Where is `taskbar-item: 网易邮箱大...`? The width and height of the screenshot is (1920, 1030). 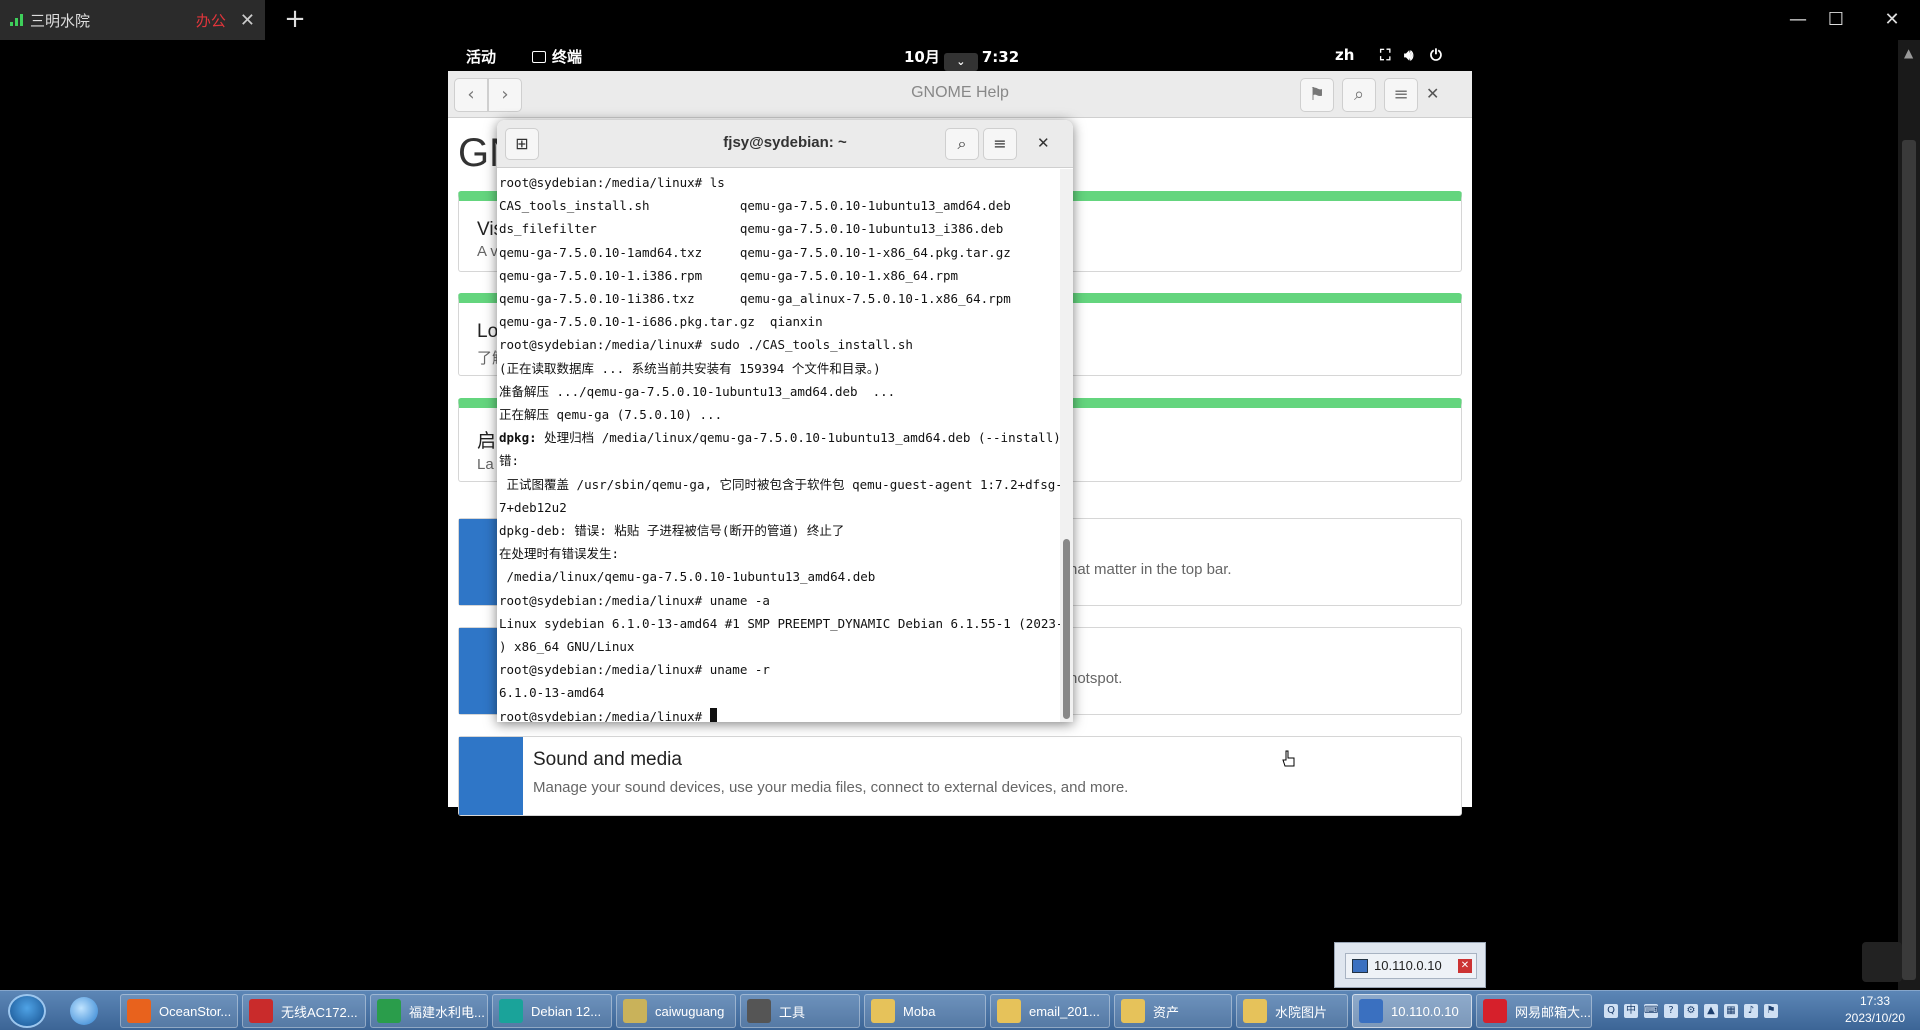
taskbar-item: 网易邮箱大... is located at coordinates (1534, 1011).